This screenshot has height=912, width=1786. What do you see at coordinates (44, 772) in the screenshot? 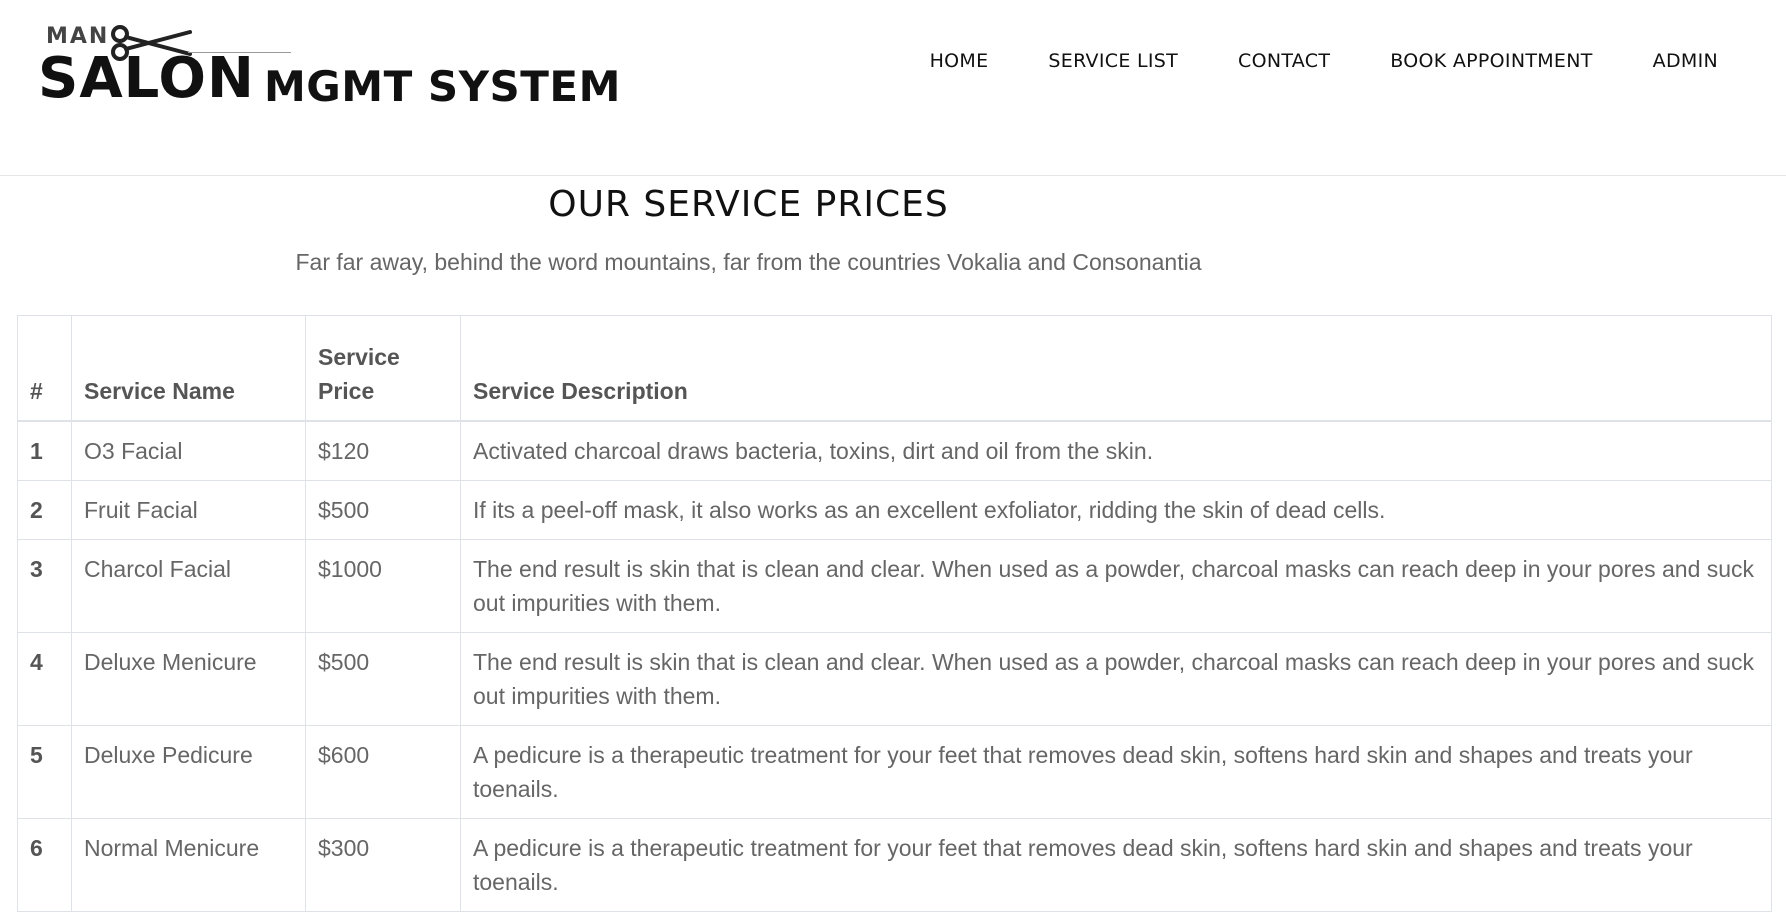
I see `row-number: 5` at bounding box center [44, 772].